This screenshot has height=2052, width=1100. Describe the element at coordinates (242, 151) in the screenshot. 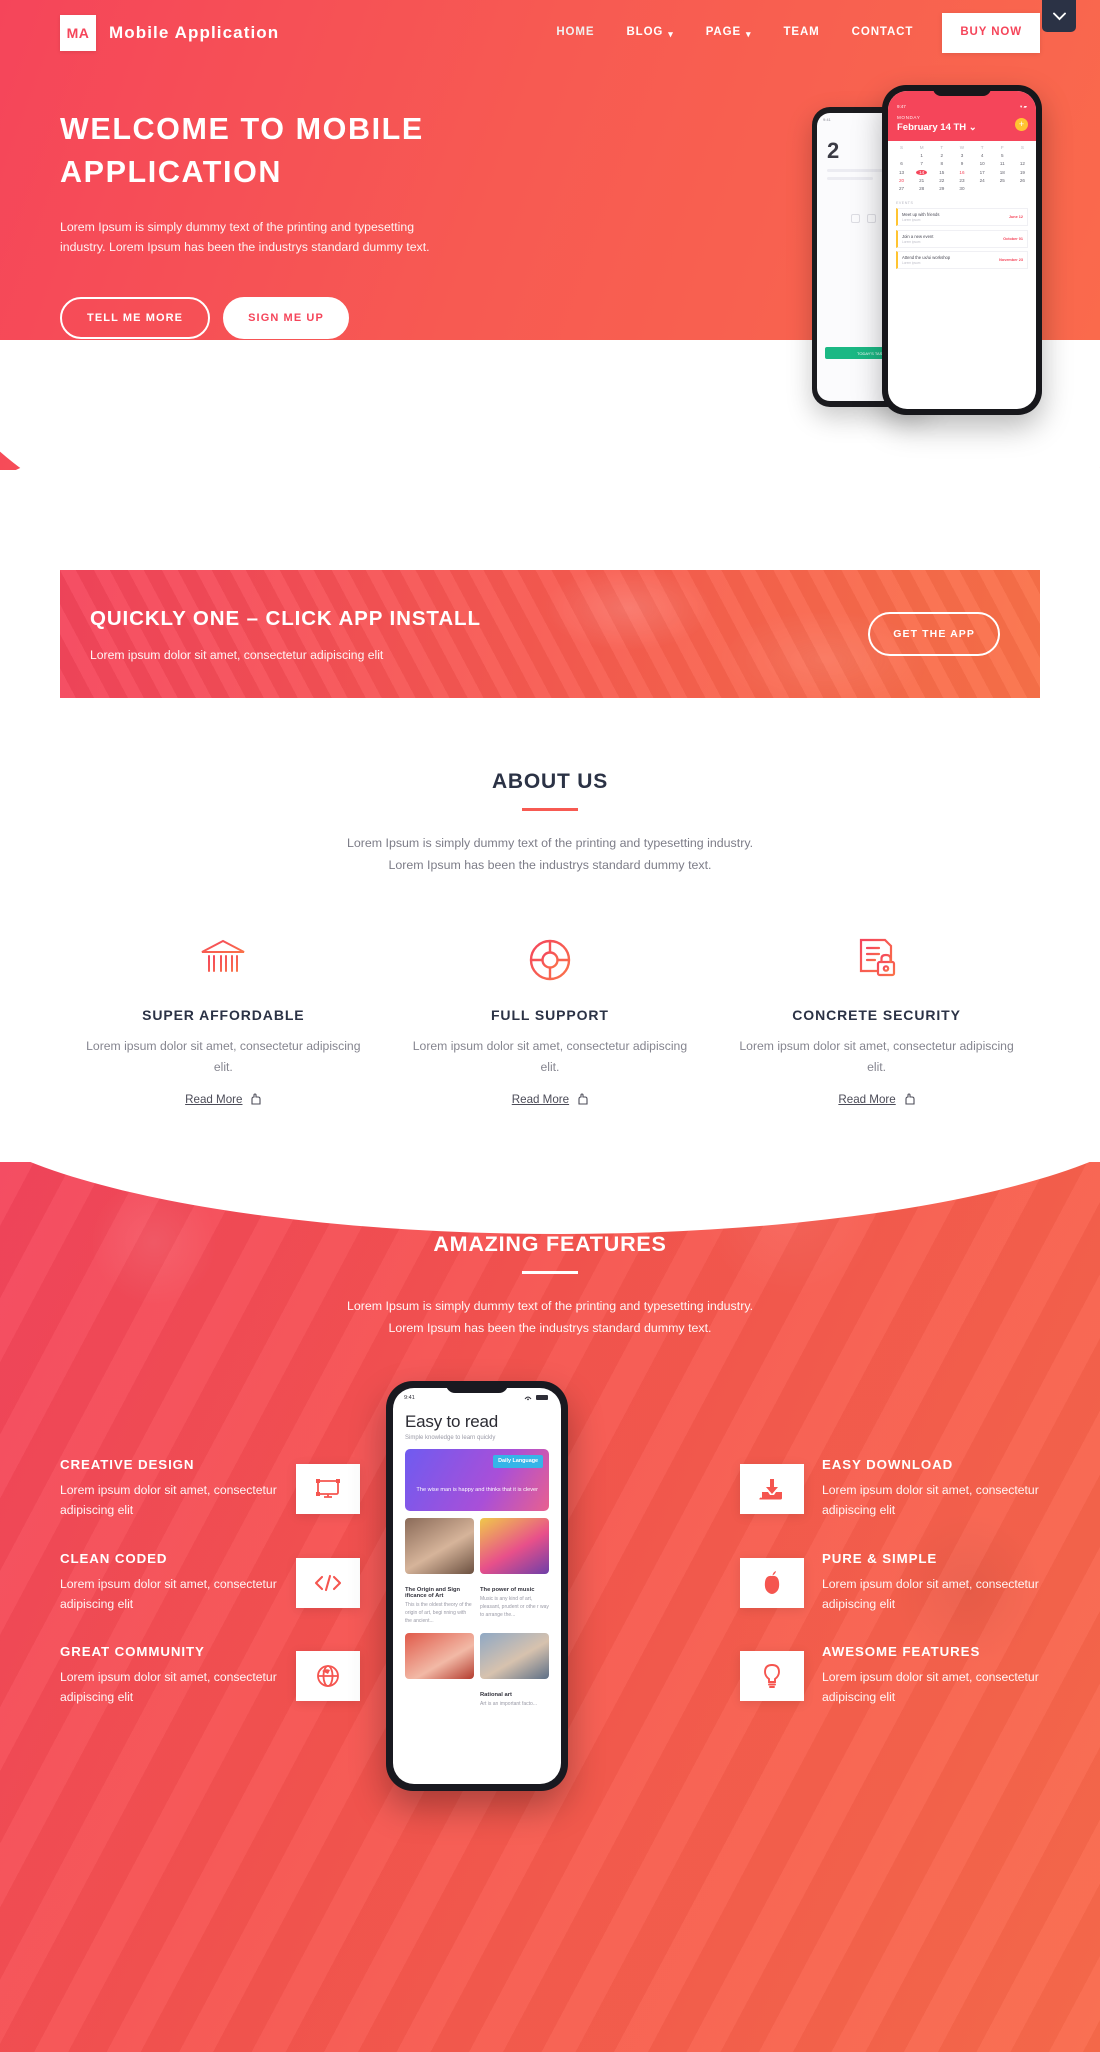

I see `page-title: WELCOME TO MOBILE APPLICATION` at that location.